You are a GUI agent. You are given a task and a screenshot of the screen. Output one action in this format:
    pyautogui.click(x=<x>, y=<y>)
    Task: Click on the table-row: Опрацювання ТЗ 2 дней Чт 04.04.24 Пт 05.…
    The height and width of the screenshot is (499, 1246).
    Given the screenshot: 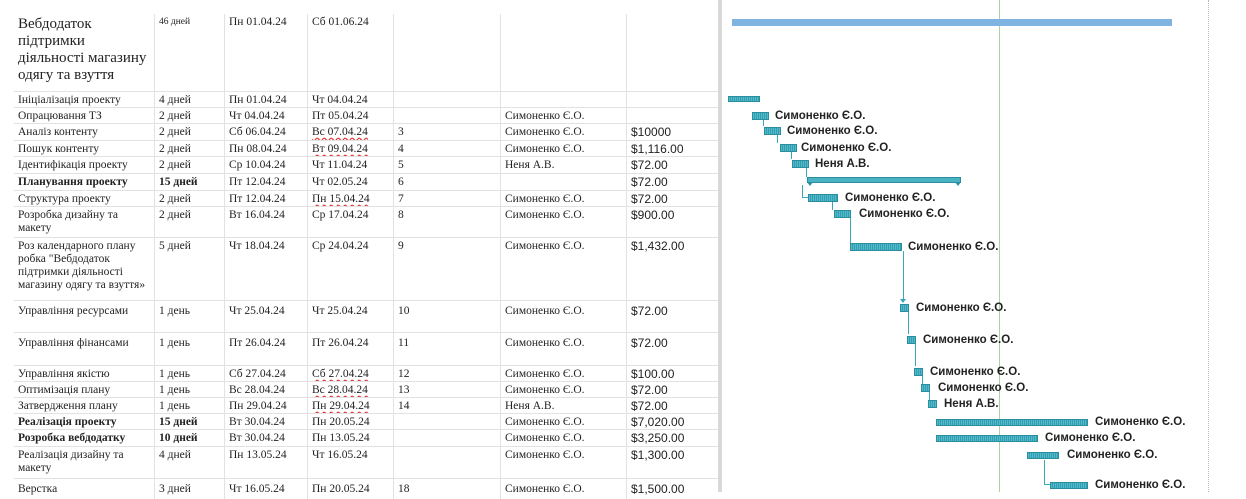 What is the action you would take?
    pyautogui.click(x=367, y=116)
    